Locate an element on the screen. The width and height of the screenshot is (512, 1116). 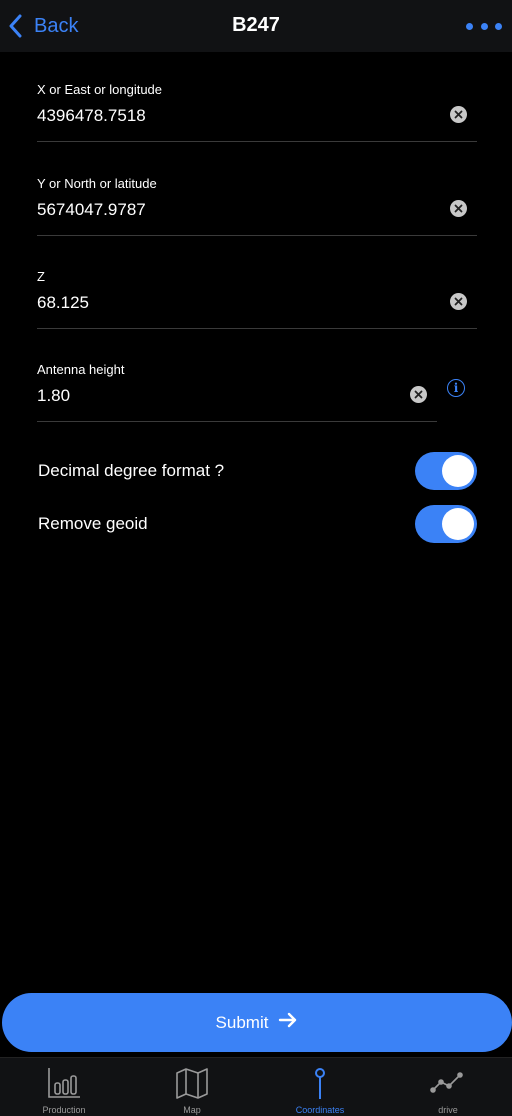
z-coordinate-input is located at coordinates (227, 303).